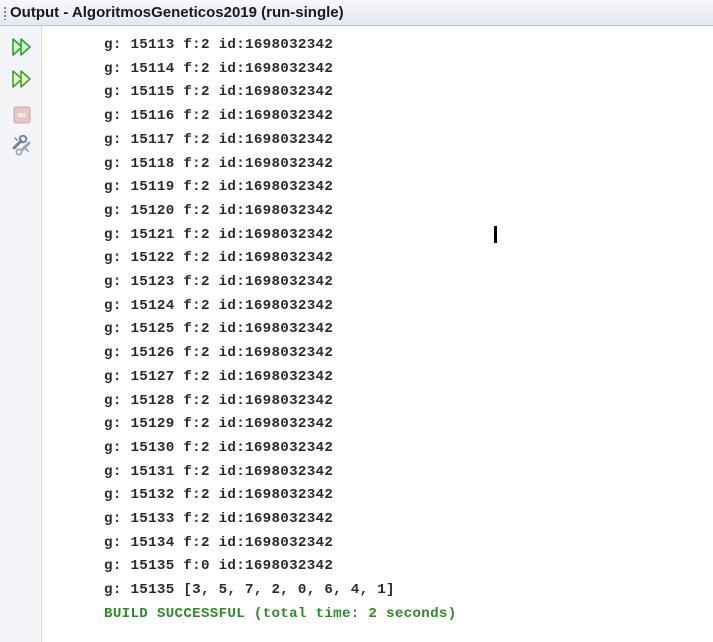 The width and height of the screenshot is (713, 642). I want to click on output-line: g: 15116 f:2 id:1698032342, so click(219, 116).